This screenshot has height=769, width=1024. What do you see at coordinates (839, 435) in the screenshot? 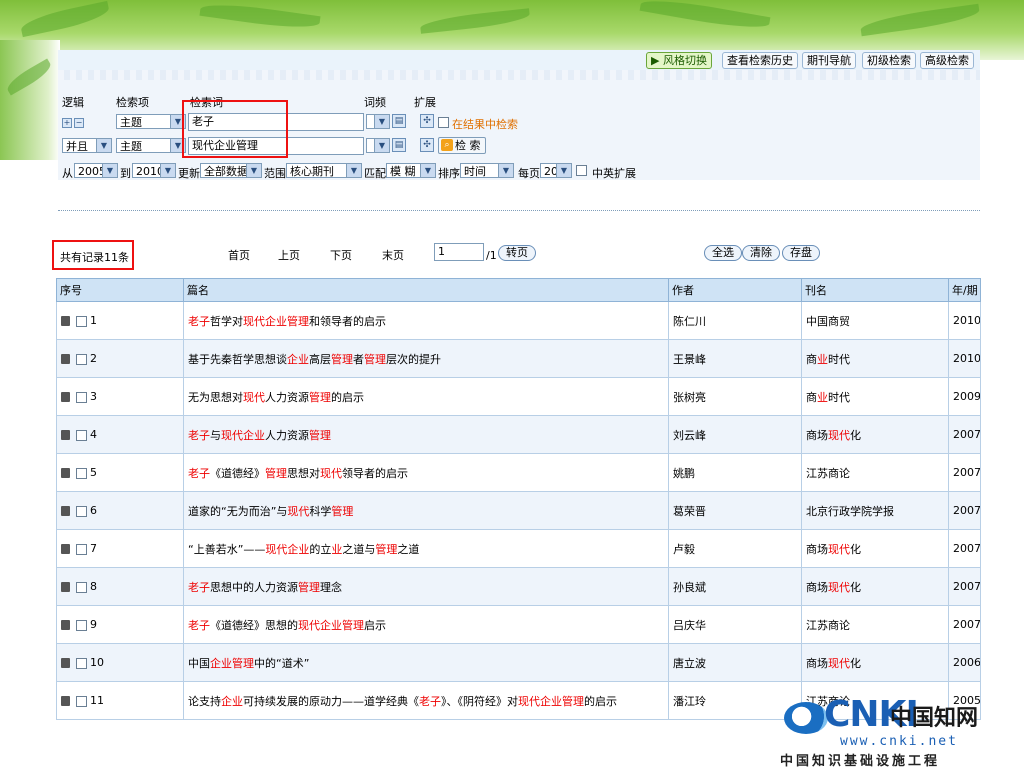
I see `journal-segment: 现代` at bounding box center [839, 435].